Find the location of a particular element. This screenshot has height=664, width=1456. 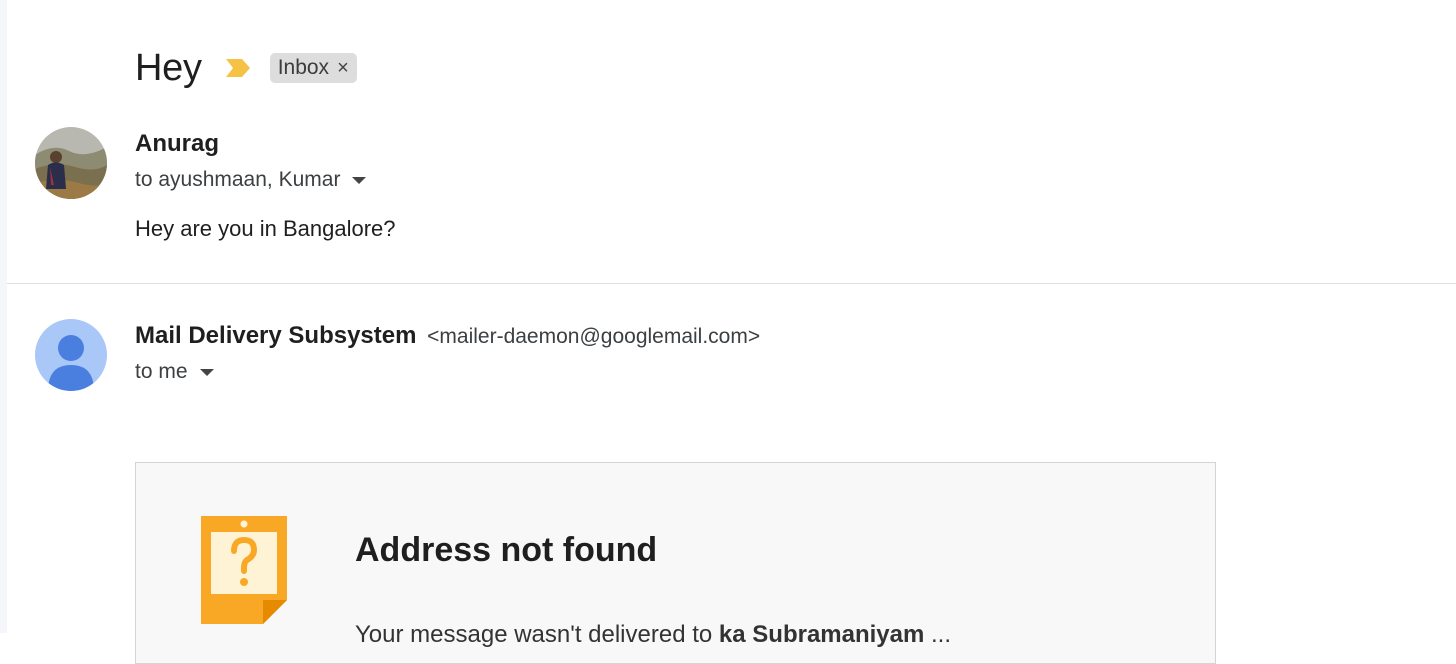

left-edge-strip is located at coordinates (3, 316).